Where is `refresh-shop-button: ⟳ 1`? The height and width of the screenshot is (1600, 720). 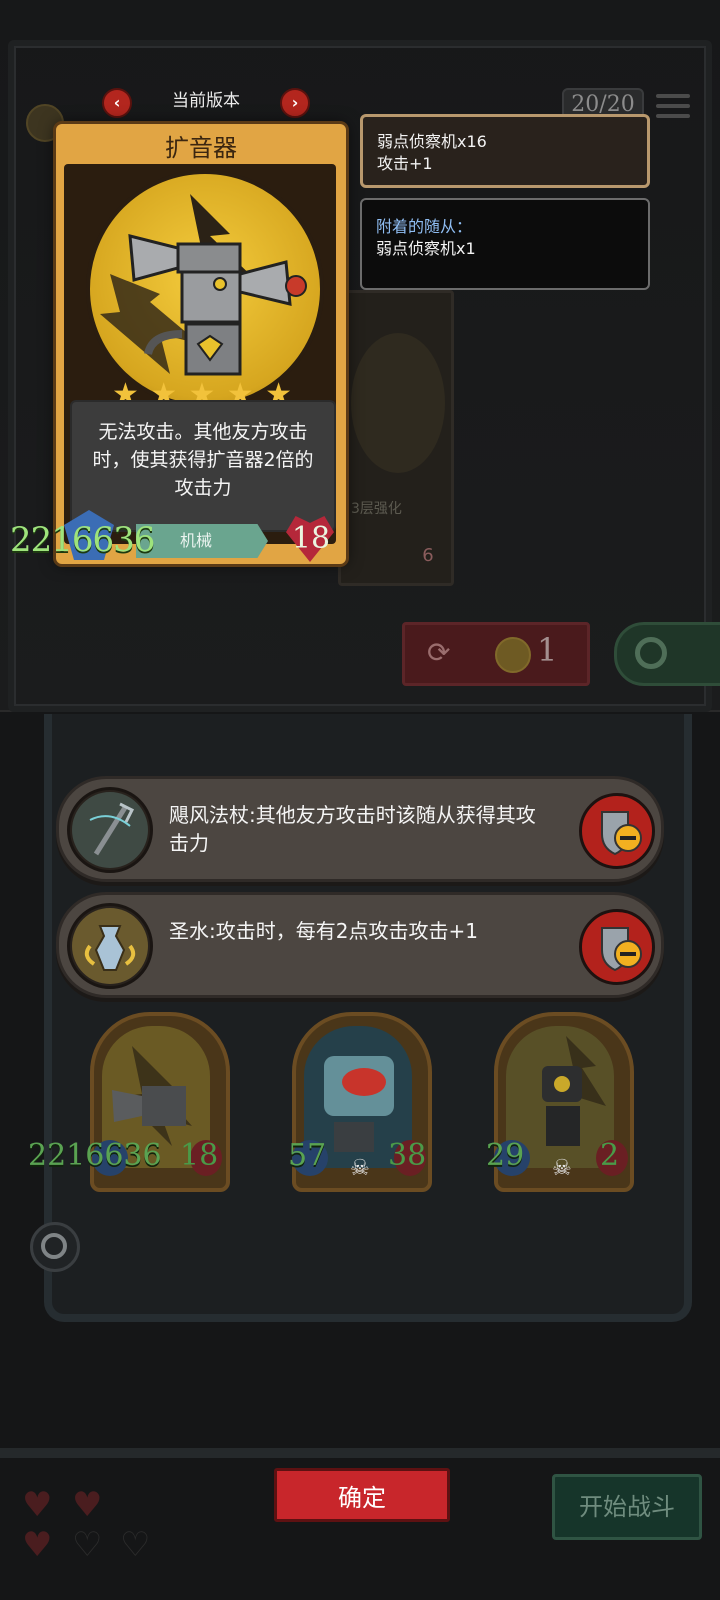 refresh-shop-button: ⟳ 1 is located at coordinates (496, 654).